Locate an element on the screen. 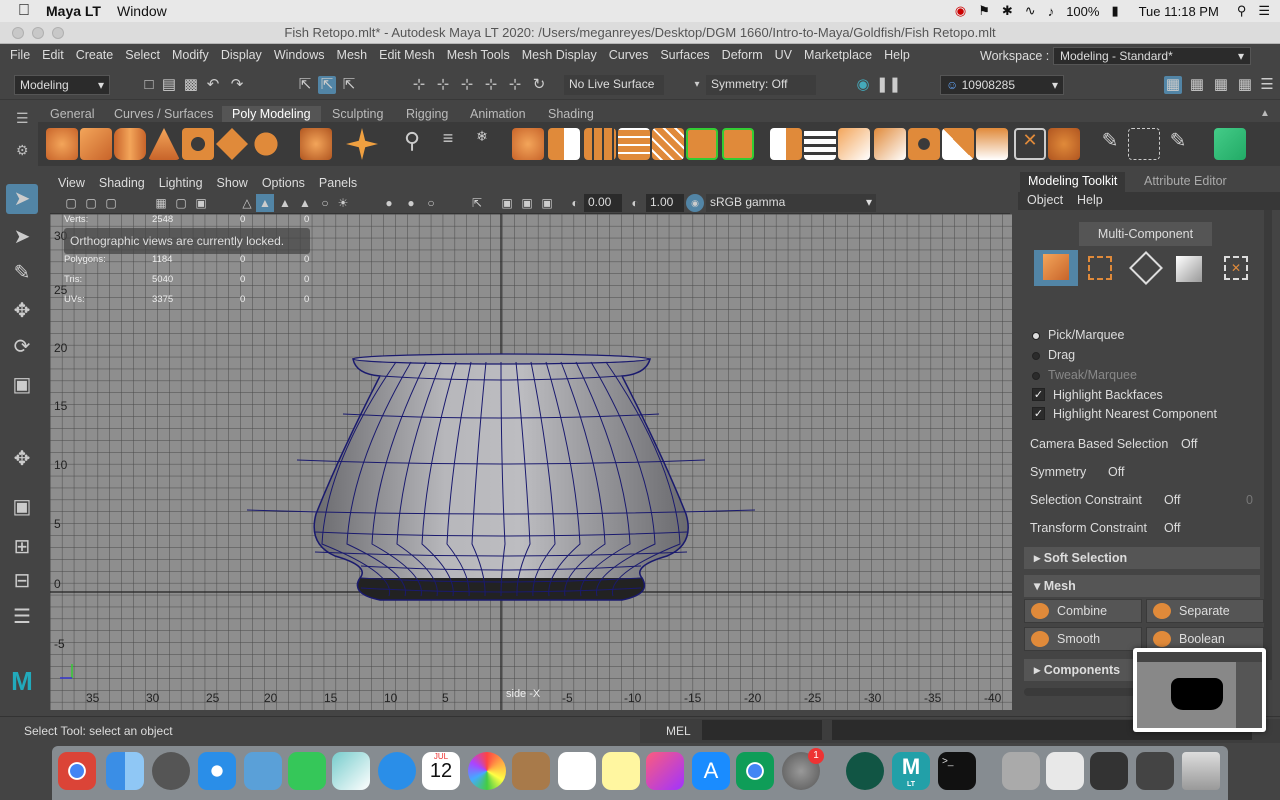  workspace-dropdown: Modeling - Standard* ▾ is located at coordinates (1152, 56).